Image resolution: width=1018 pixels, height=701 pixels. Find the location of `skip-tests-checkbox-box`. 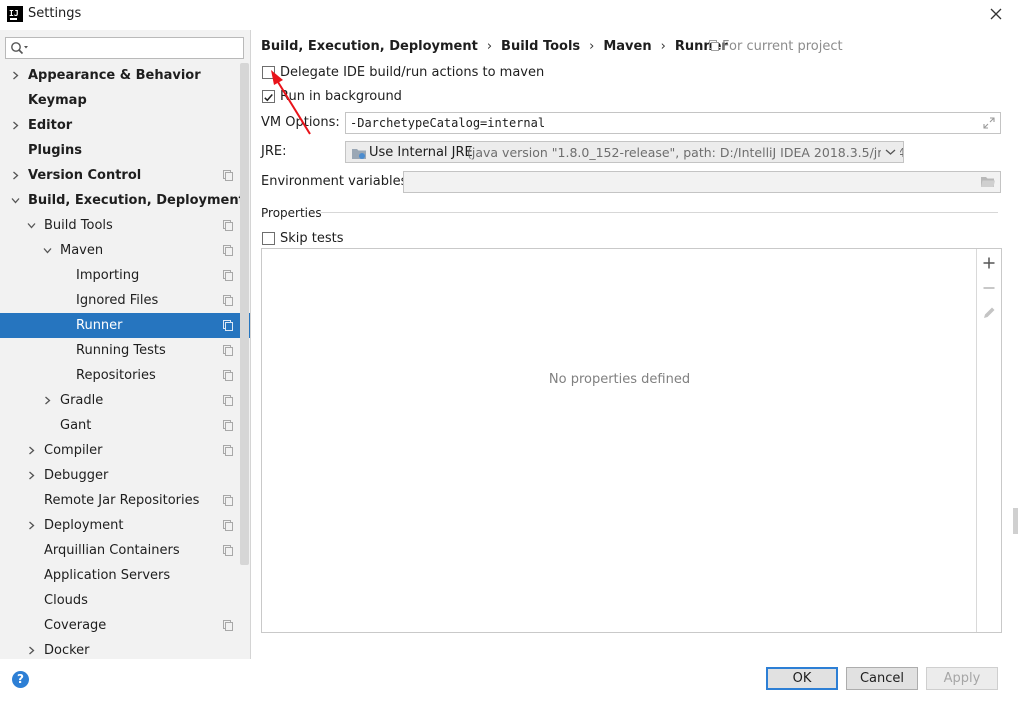

skip-tests-checkbox-box is located at coordinates (268, 238).